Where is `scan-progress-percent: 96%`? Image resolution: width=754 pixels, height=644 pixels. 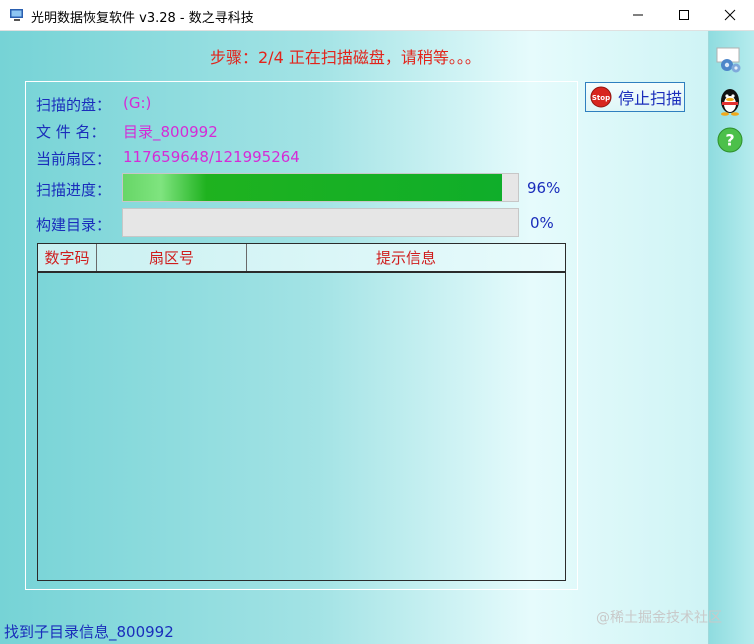
scan-progress-percent: 96% is located at coordinates (544, 188).